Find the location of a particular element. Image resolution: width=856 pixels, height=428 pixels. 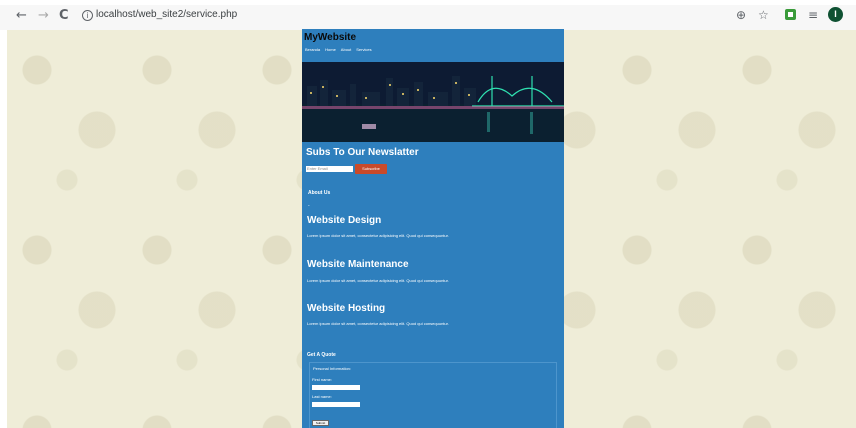

about-us-heading: About Us is located at coordinates (319, 193).